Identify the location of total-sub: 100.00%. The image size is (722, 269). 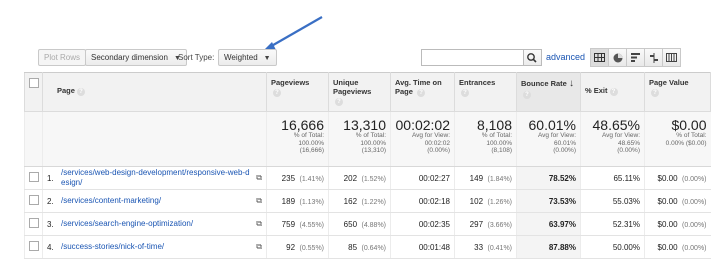
(373, 143).